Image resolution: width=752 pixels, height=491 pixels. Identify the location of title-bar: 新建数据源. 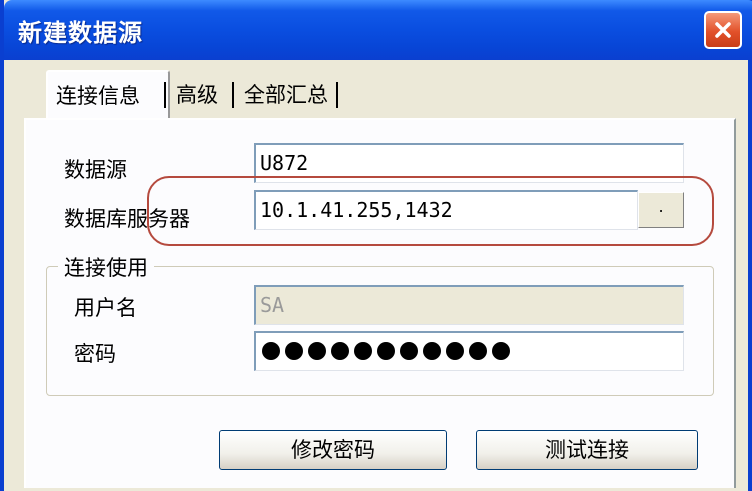
(378, 30).